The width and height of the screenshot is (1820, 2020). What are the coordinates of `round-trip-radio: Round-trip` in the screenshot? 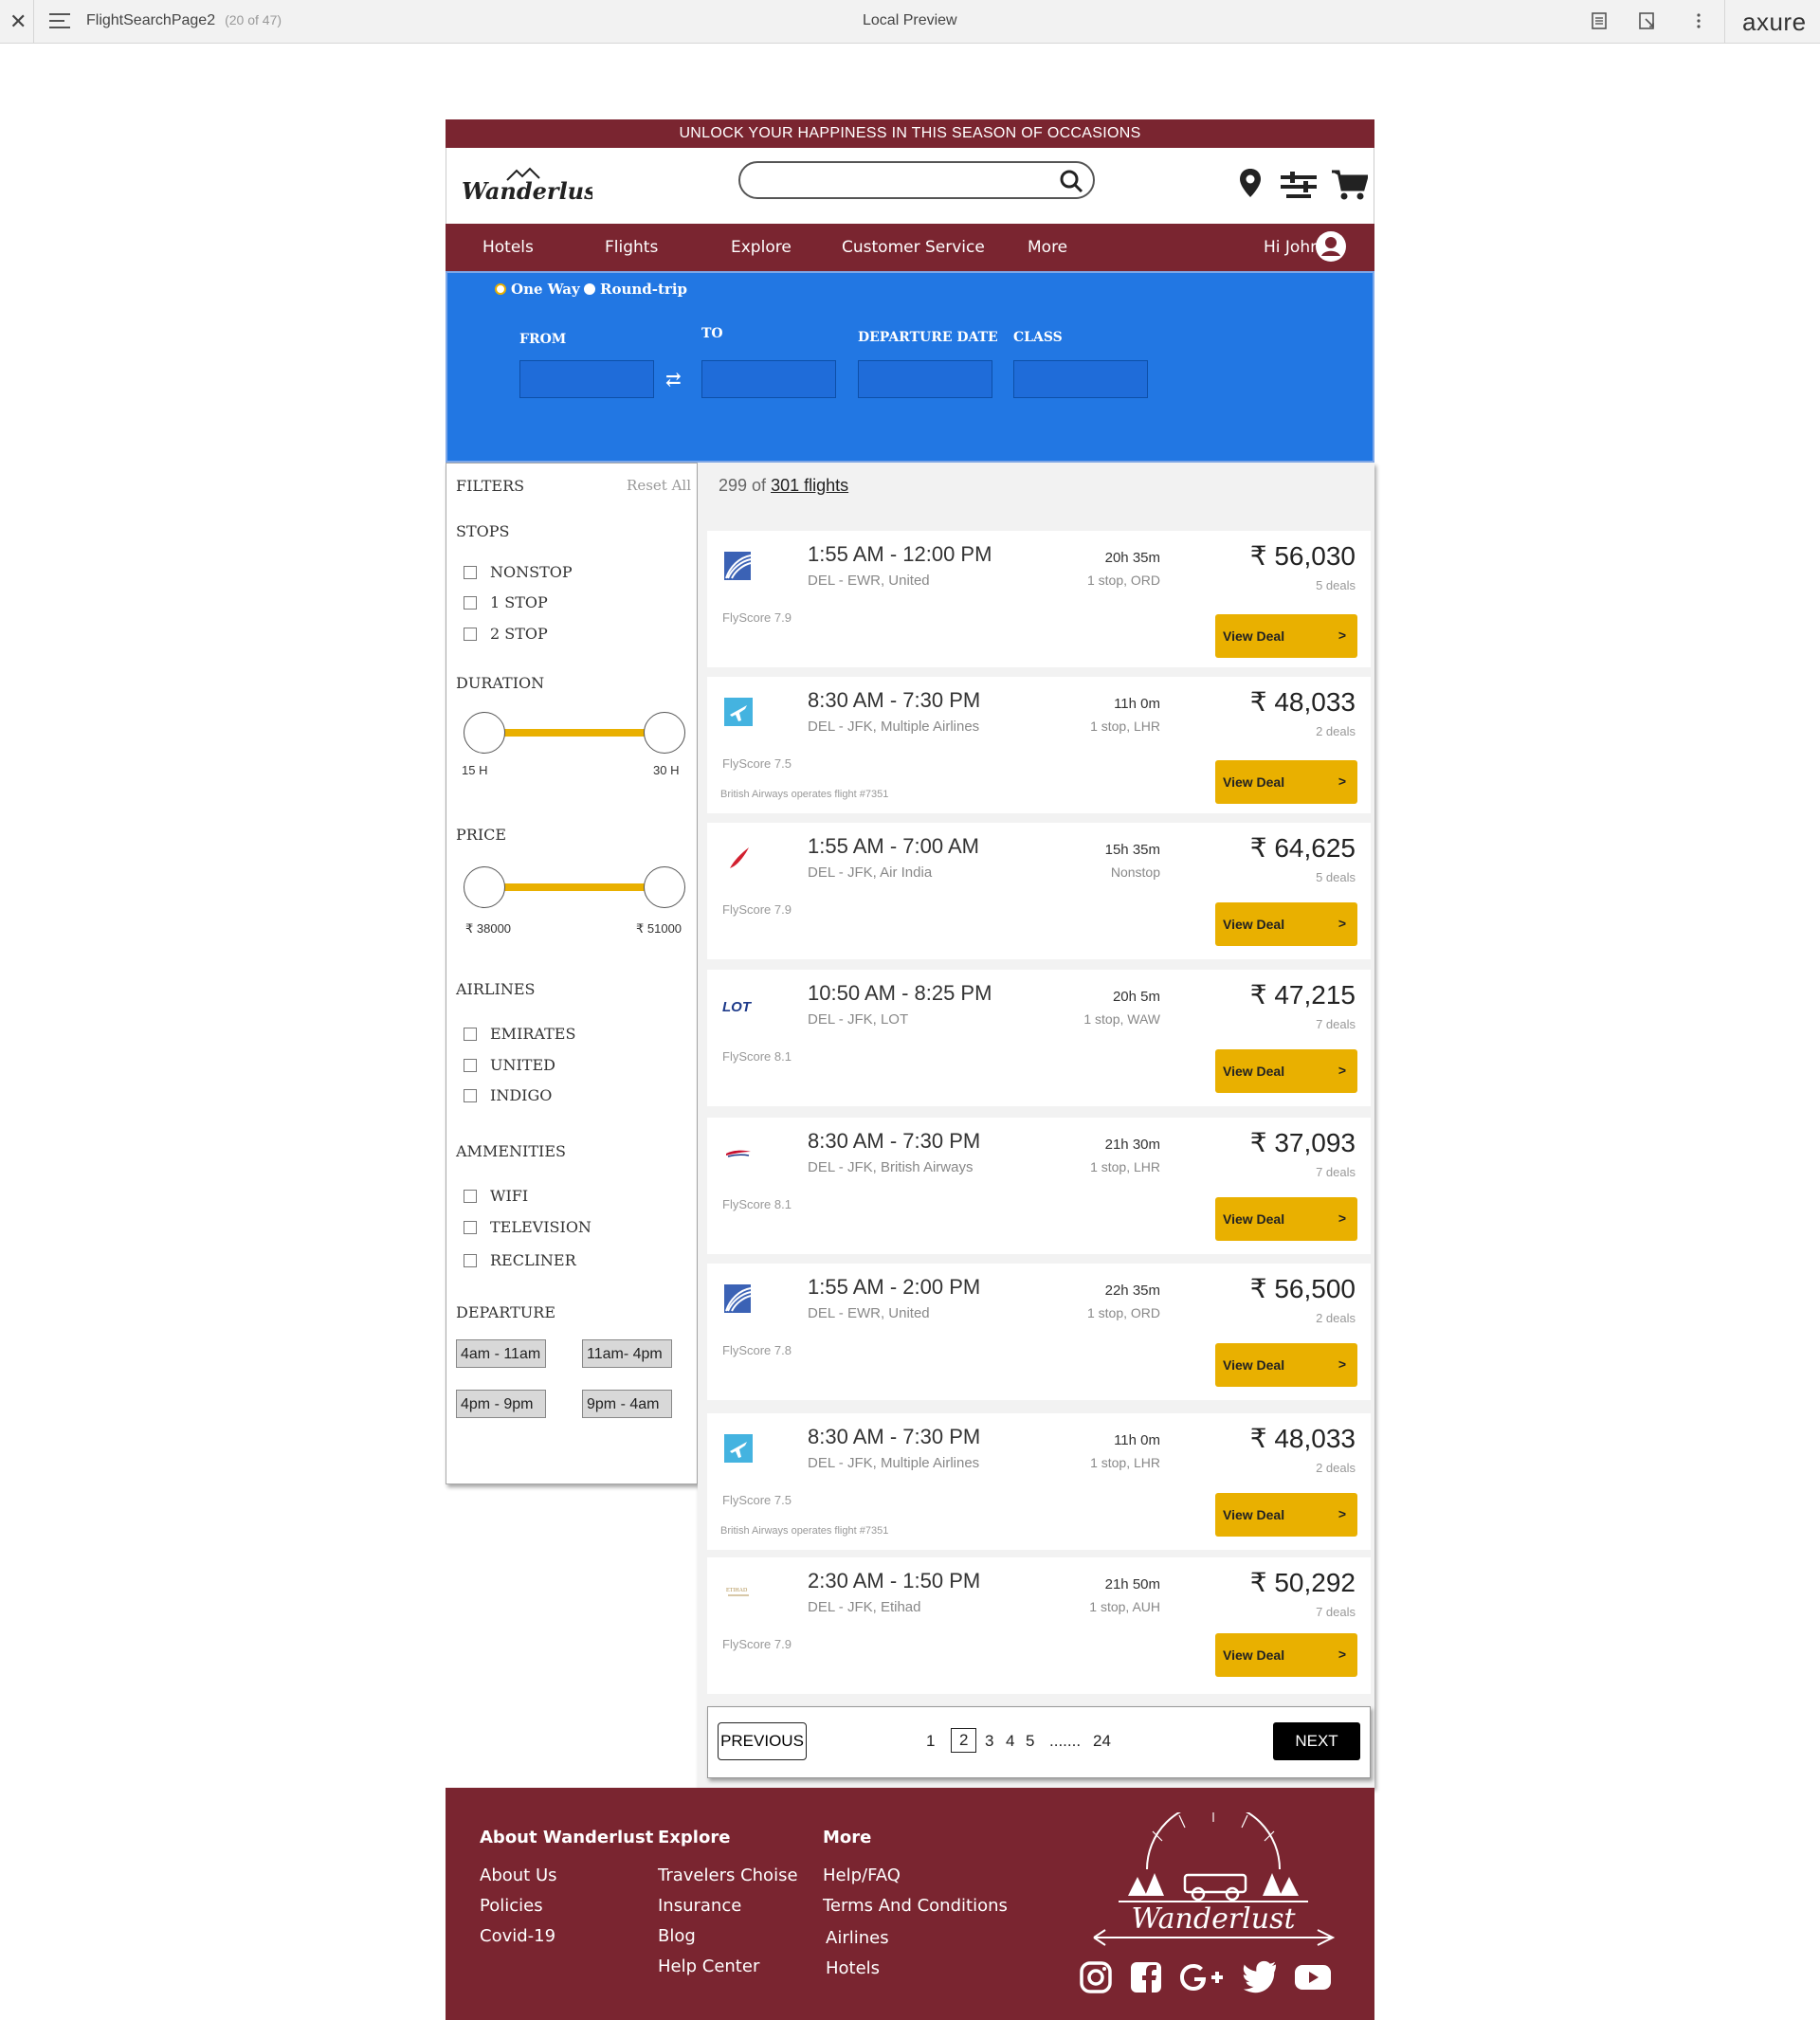 It's located at (635, 289).